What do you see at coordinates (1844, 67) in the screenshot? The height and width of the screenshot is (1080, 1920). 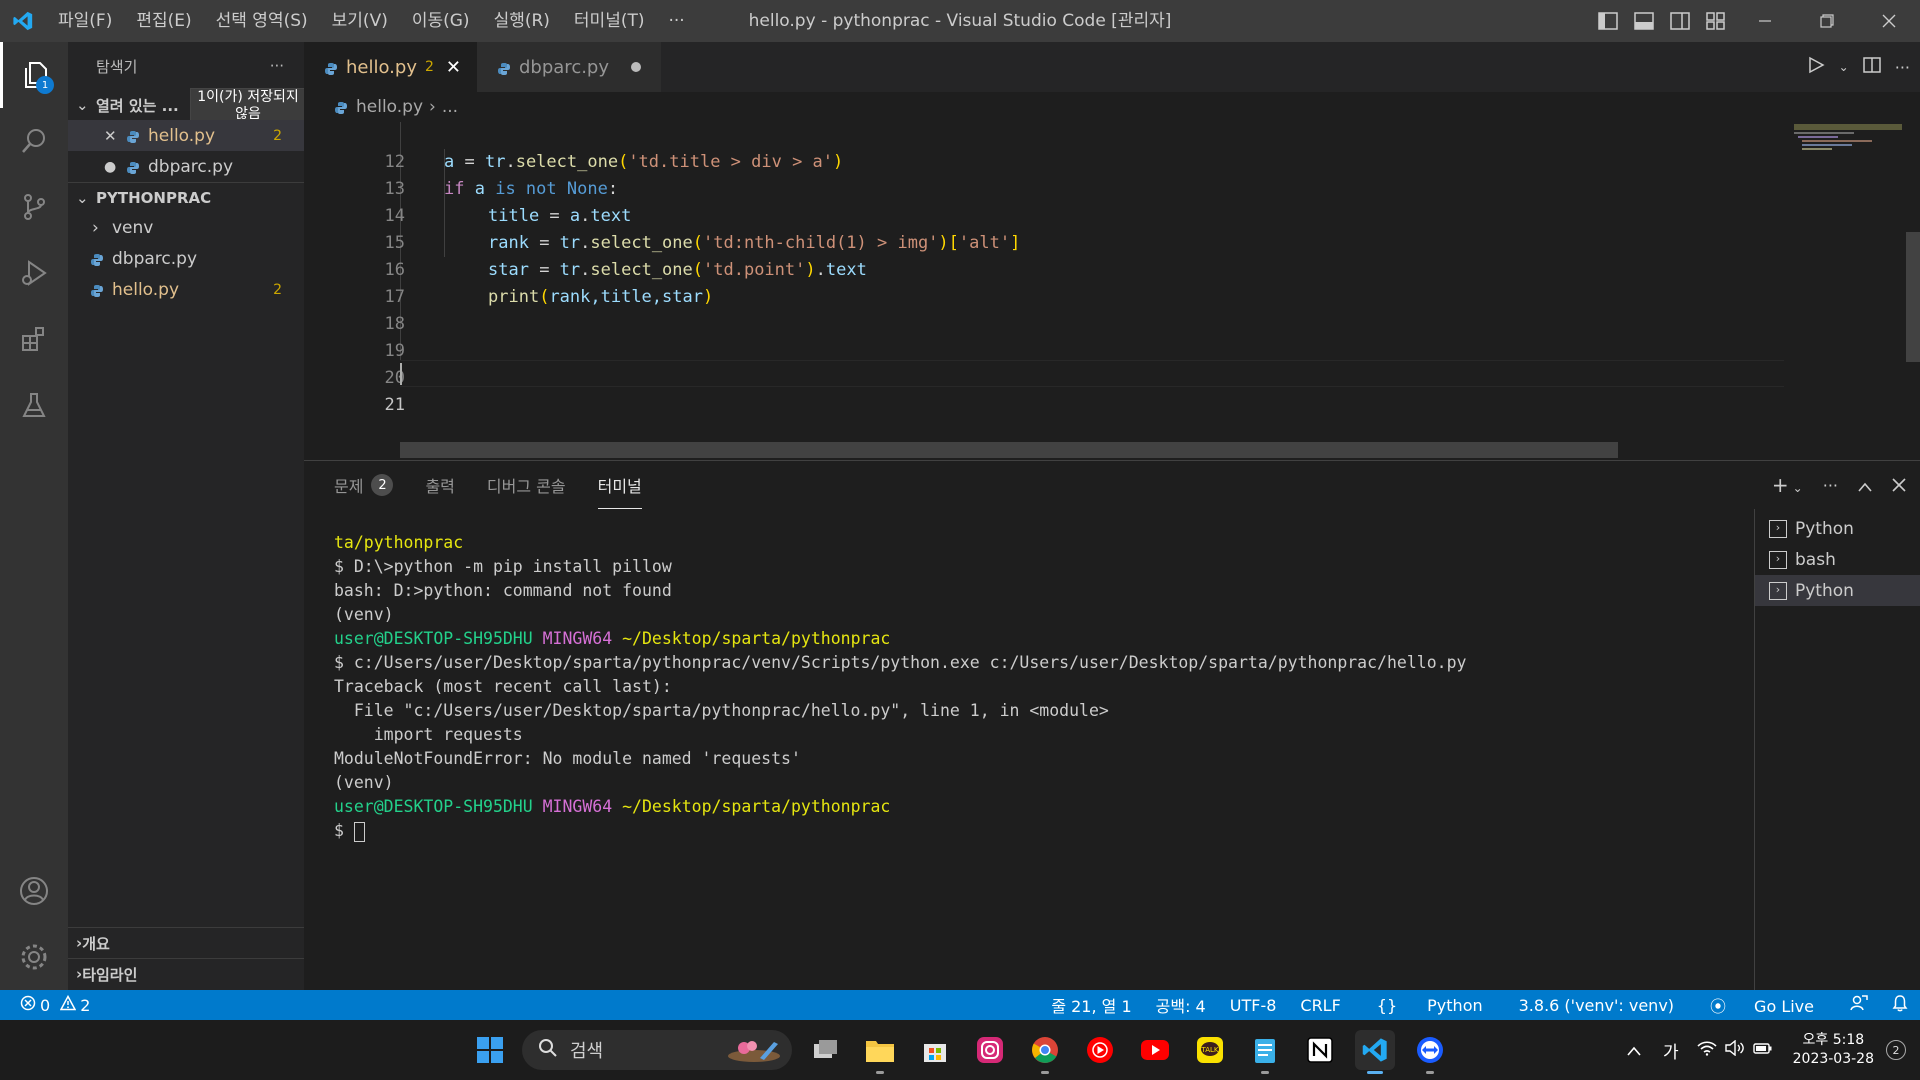 I see `run-dropdown-icon: ⌄` at bounding box center [1844, 67].